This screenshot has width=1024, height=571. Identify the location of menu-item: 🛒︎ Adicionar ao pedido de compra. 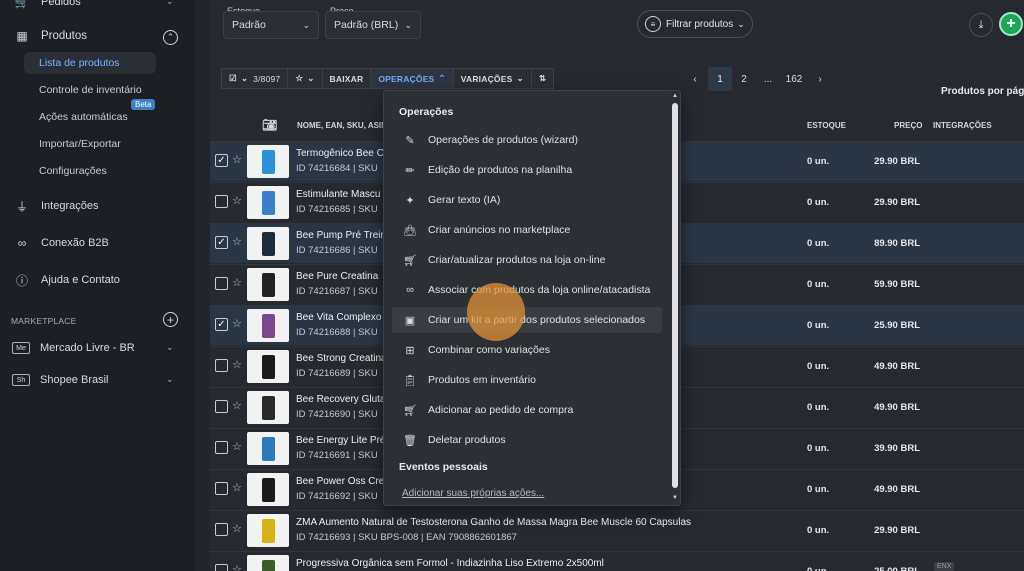
(527, 410).